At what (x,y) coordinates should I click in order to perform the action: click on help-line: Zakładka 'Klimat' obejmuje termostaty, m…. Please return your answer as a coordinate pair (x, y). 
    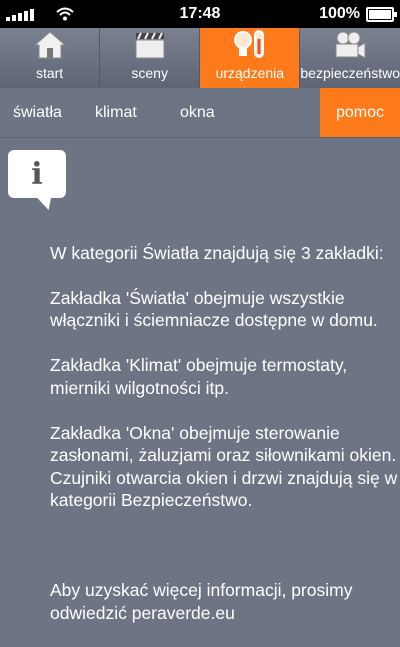
    Looking at the image, I should click on (199, 376).